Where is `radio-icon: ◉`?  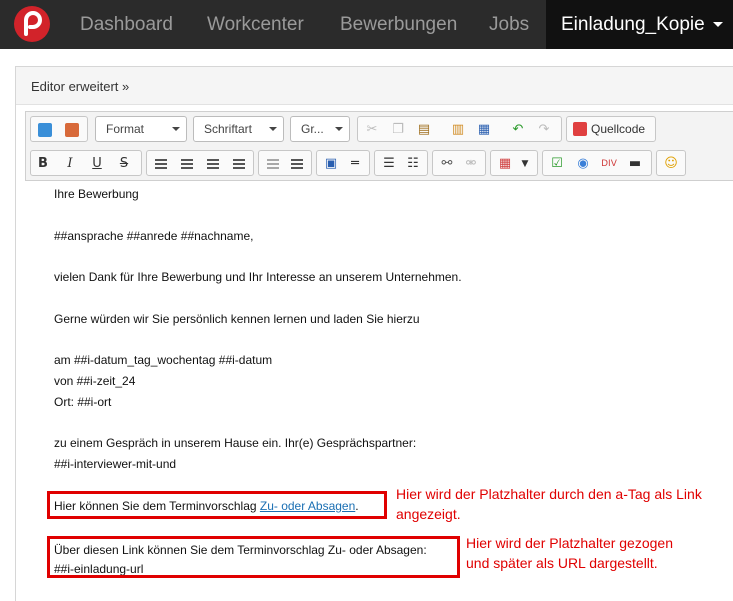 radio-icon: ◉ is located at coordinates (583, 164).